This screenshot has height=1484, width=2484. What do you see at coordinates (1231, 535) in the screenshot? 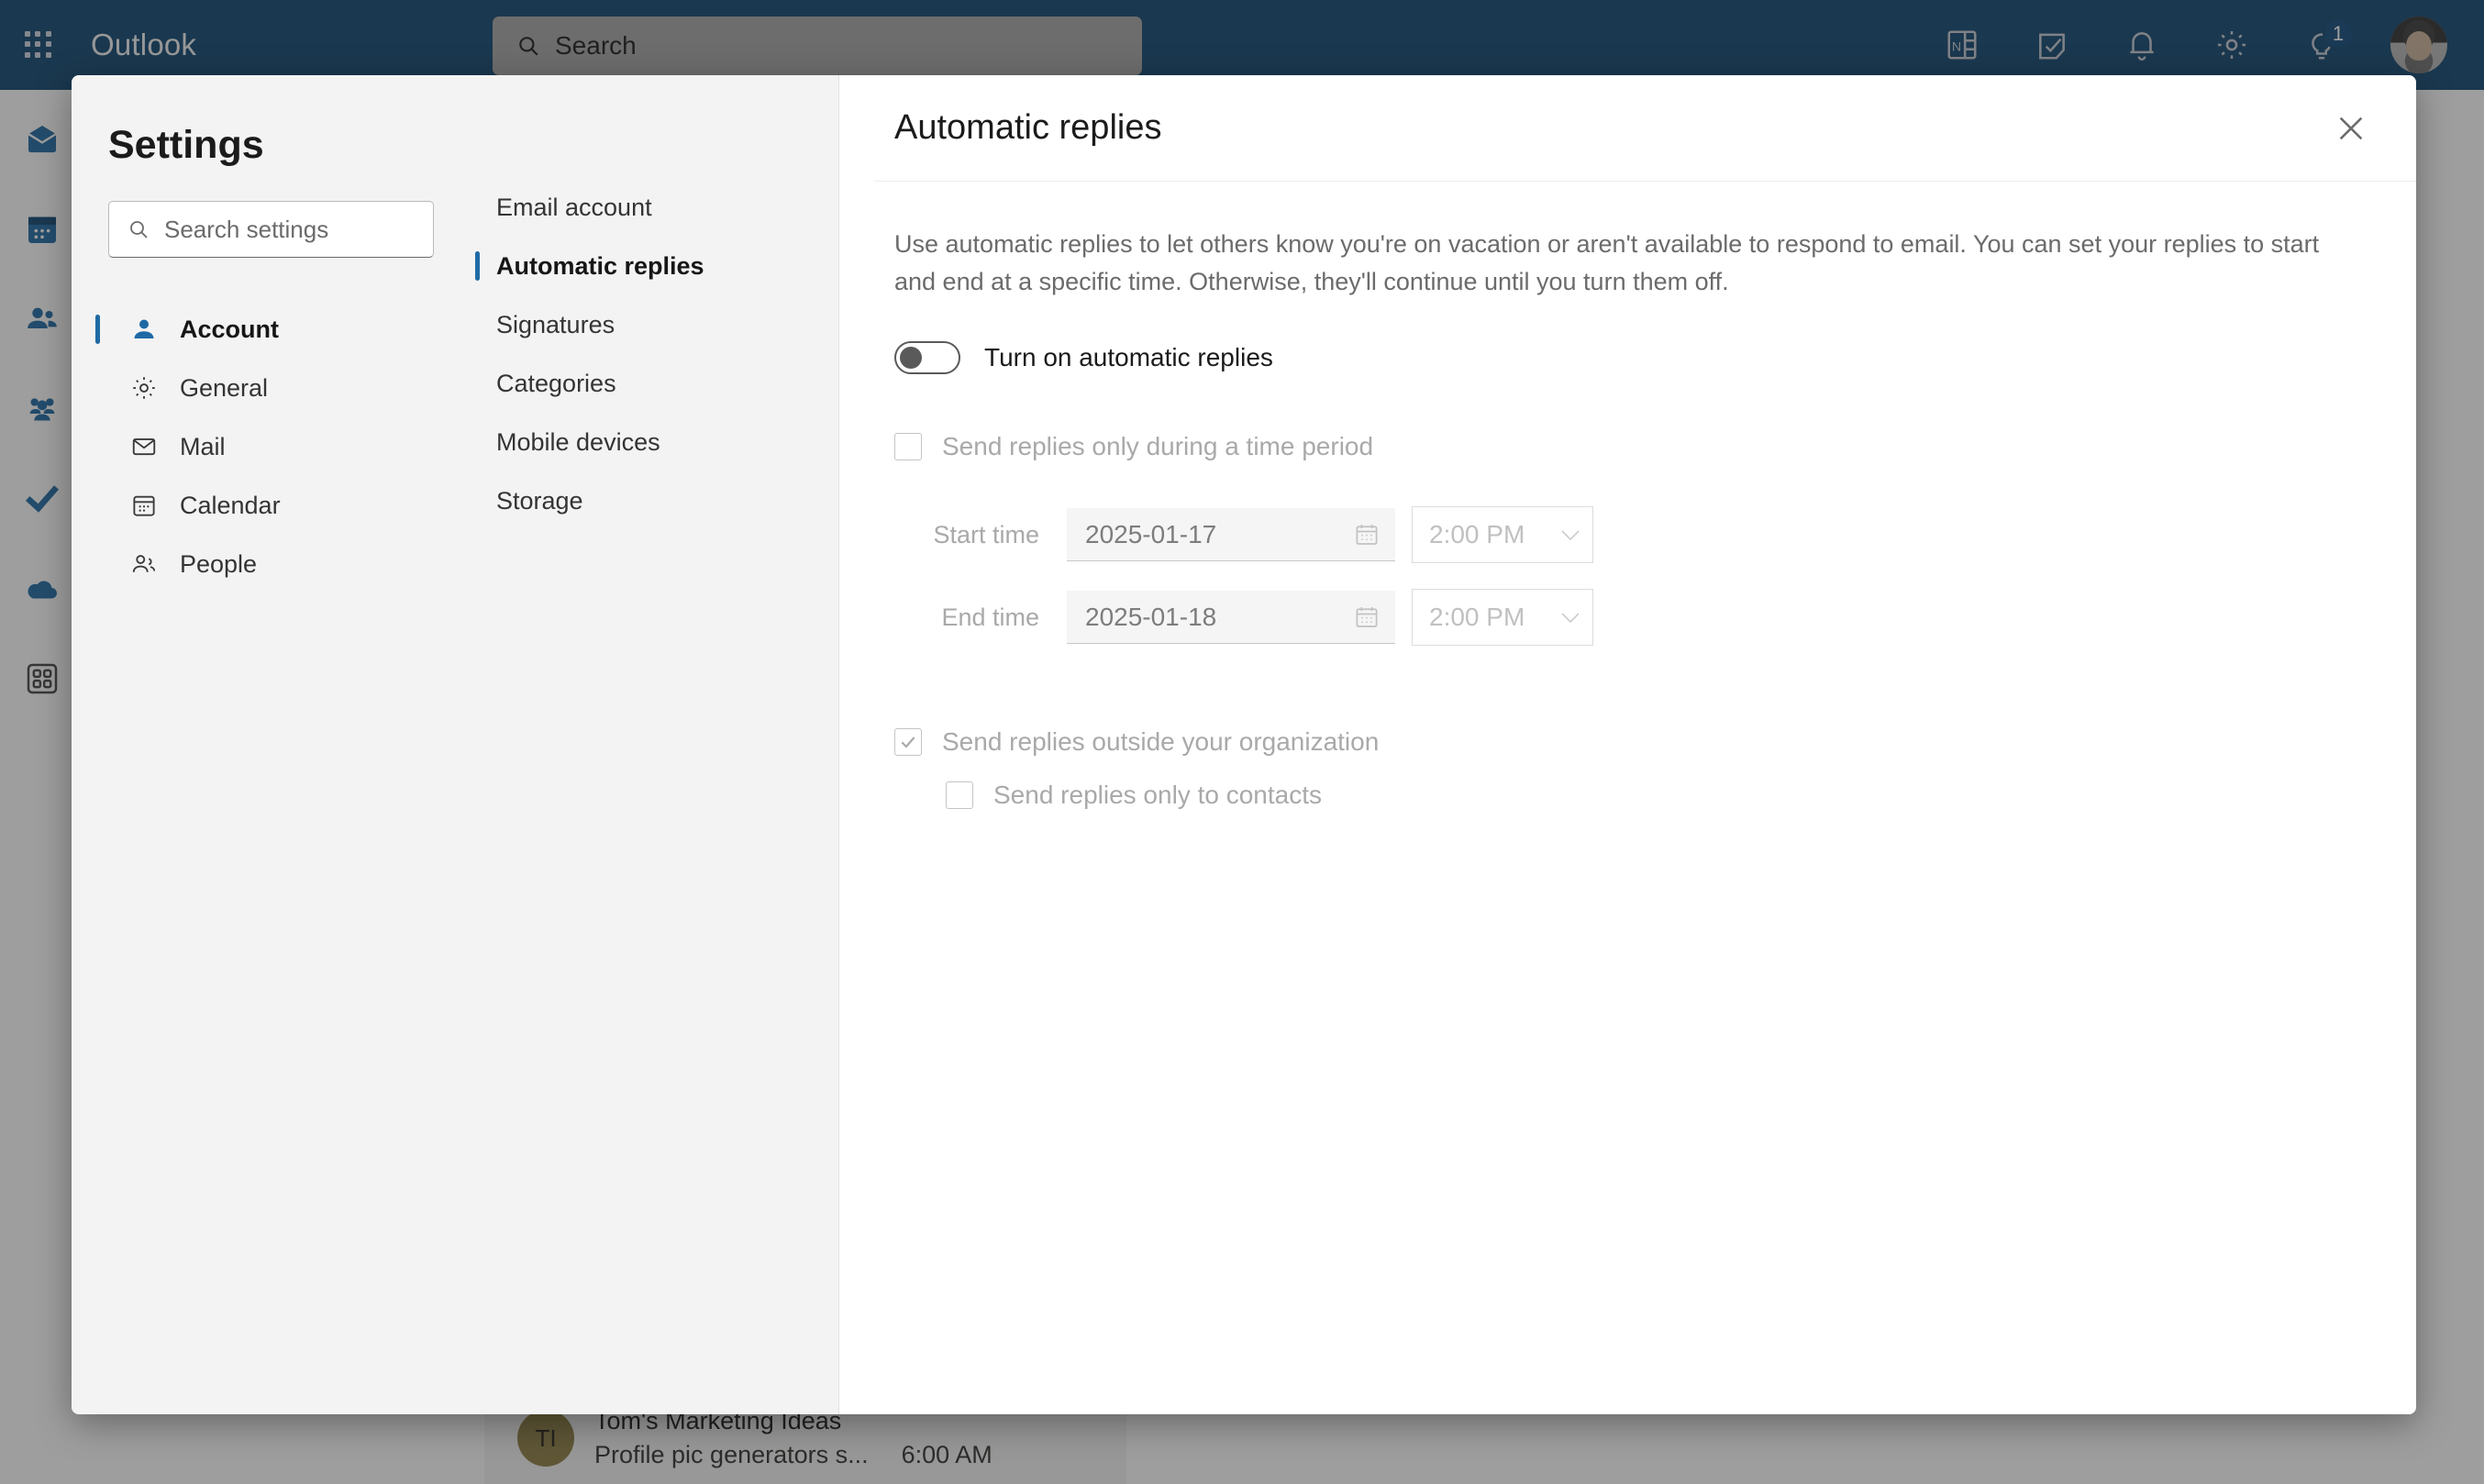
I see `start-date-input: 2025-01-17` at bounding box center [1231, 535].